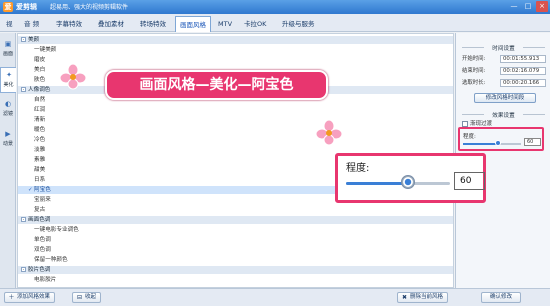 The height and width of the screenshot is (306, 550). I want to click on zoom-degree-slider-thumb, so click(408, 182).